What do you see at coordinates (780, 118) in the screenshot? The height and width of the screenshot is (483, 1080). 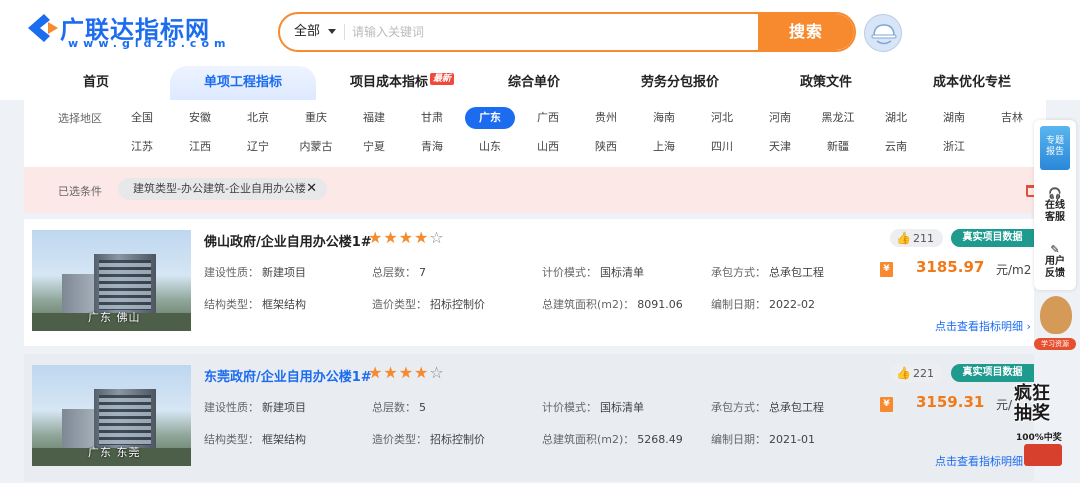 I see `region-option: 河南` at bounding box center [780, 118].